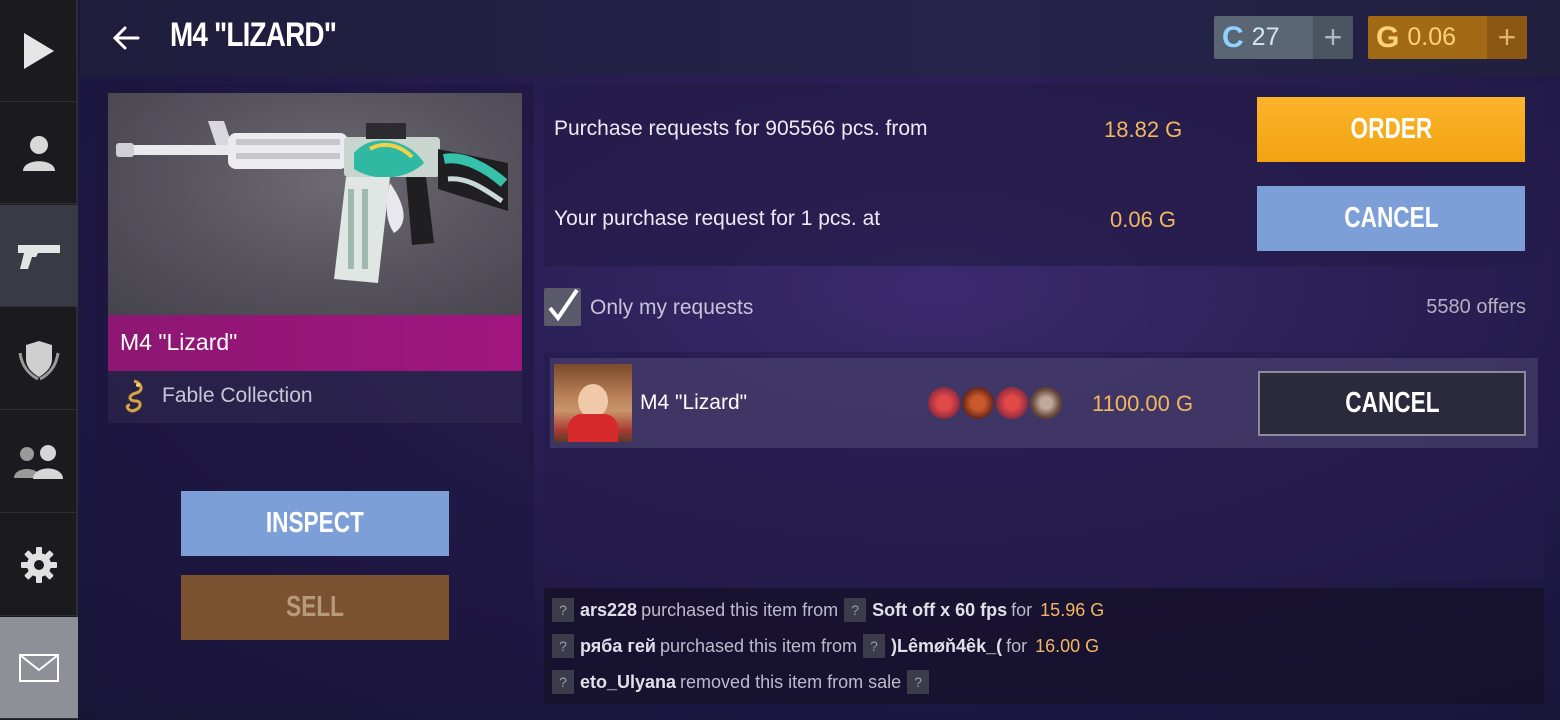 This screenshot has width=1560, height=720. I want to click on sidebar-item-profile, so click(39, 153).